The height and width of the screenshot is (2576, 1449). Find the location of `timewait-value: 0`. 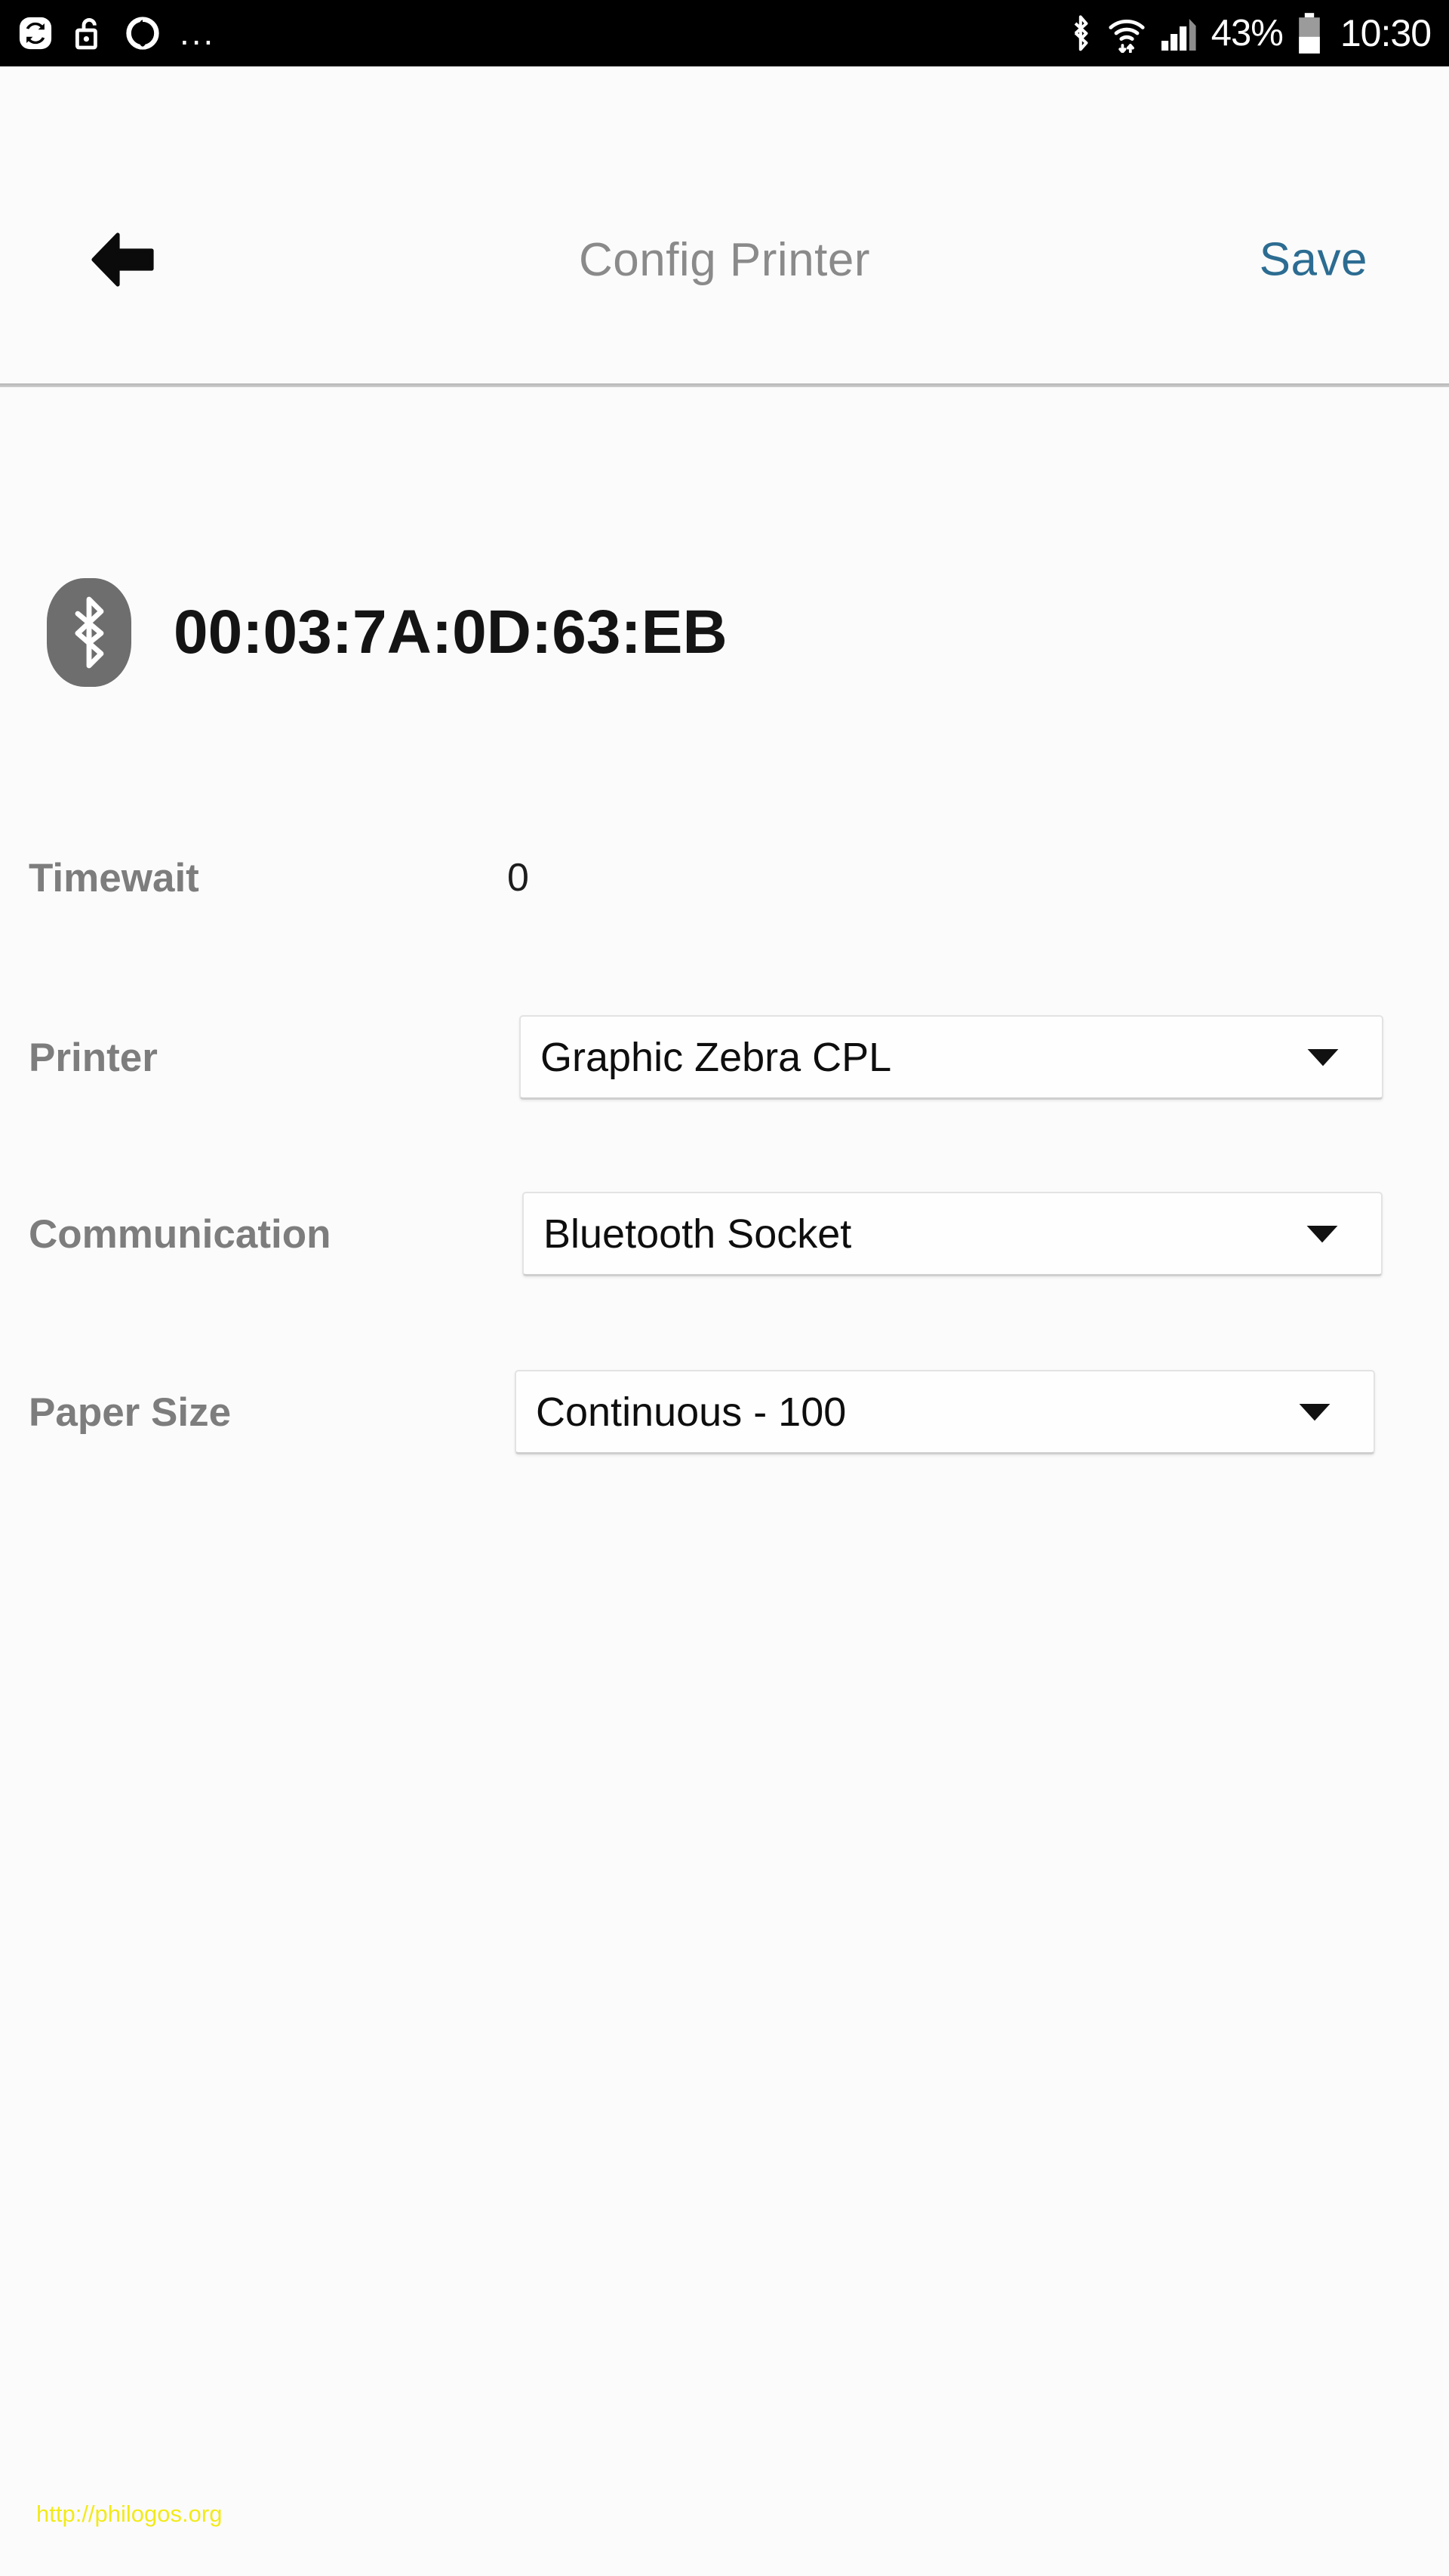

timewait-value: 0 is located at coordinates (518, 877).